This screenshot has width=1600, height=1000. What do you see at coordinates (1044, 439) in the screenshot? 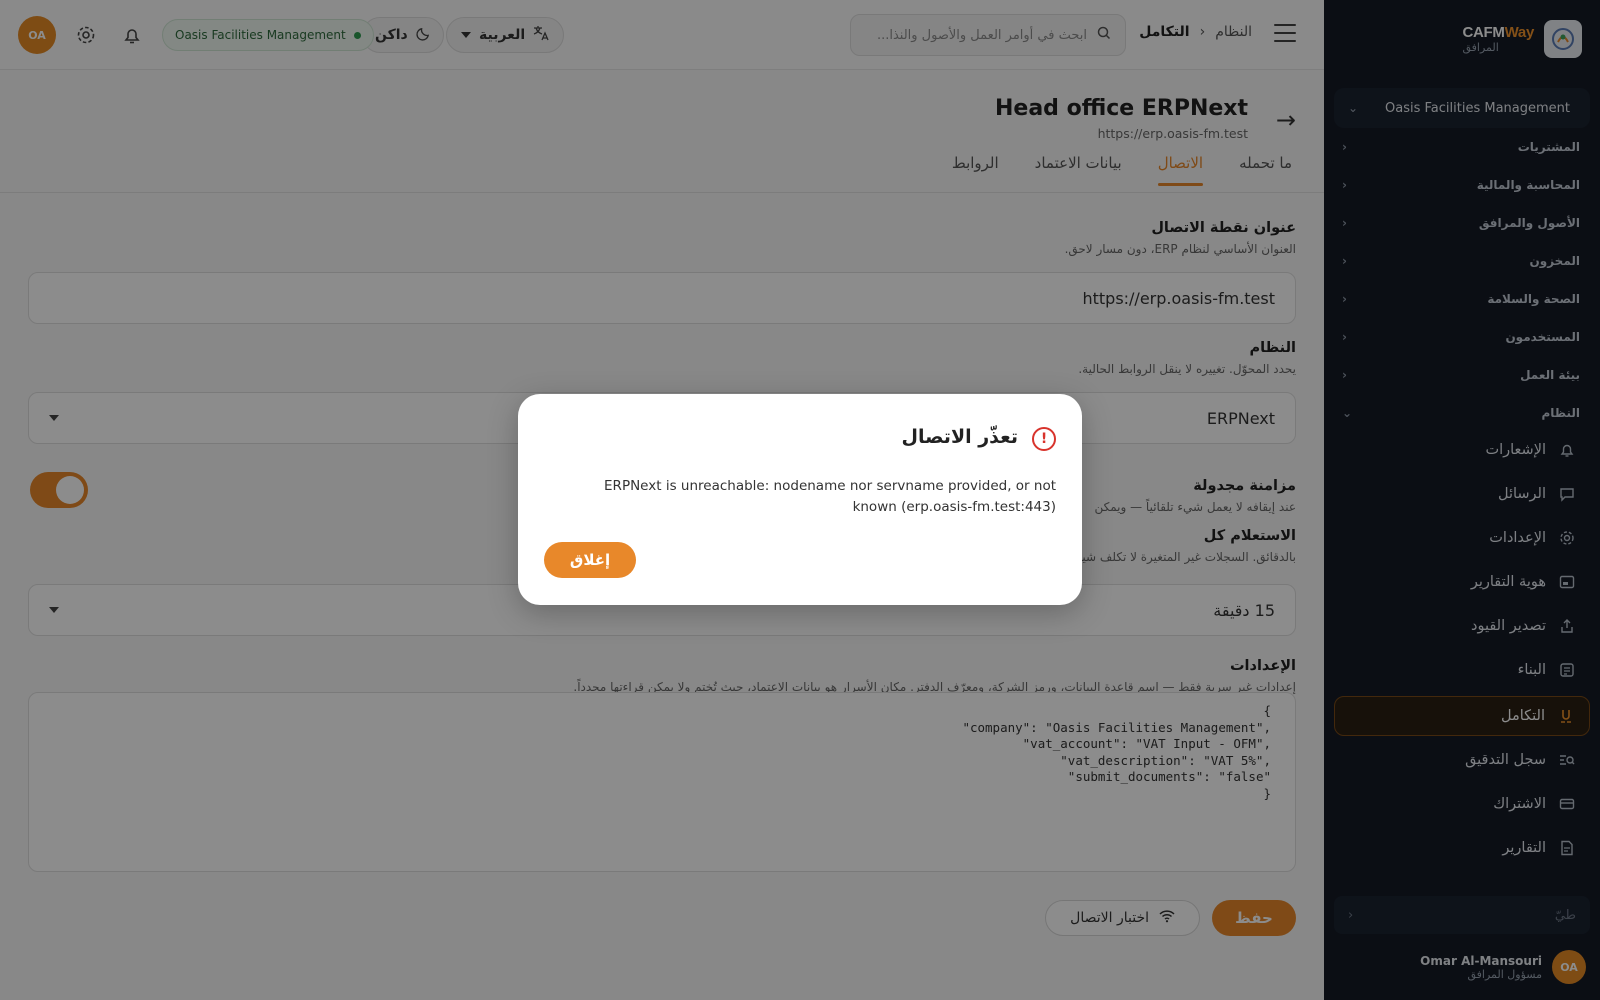
I see `alert-circle-icon: !` at bounding box center [1044, 439].